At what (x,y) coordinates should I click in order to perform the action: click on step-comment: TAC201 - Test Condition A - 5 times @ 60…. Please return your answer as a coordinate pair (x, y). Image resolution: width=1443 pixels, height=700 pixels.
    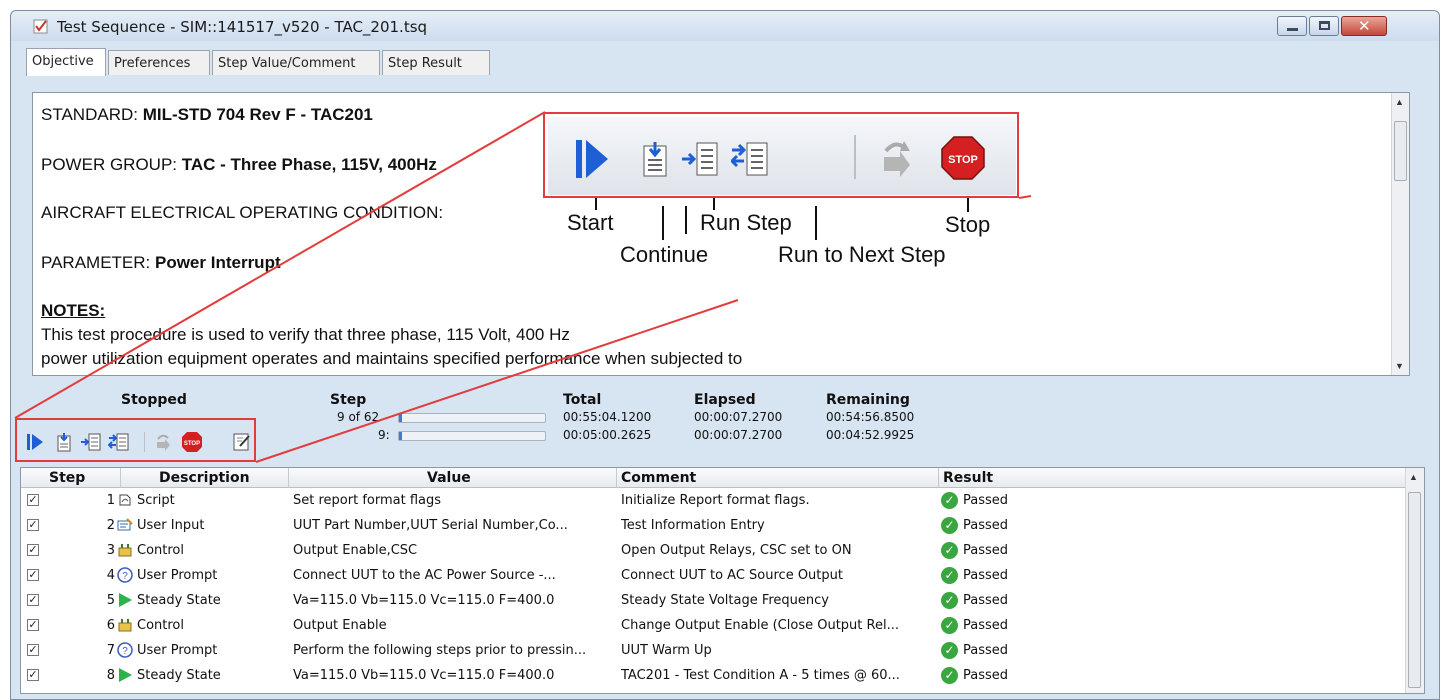
    Looking at the image, I should click on (760, 675).